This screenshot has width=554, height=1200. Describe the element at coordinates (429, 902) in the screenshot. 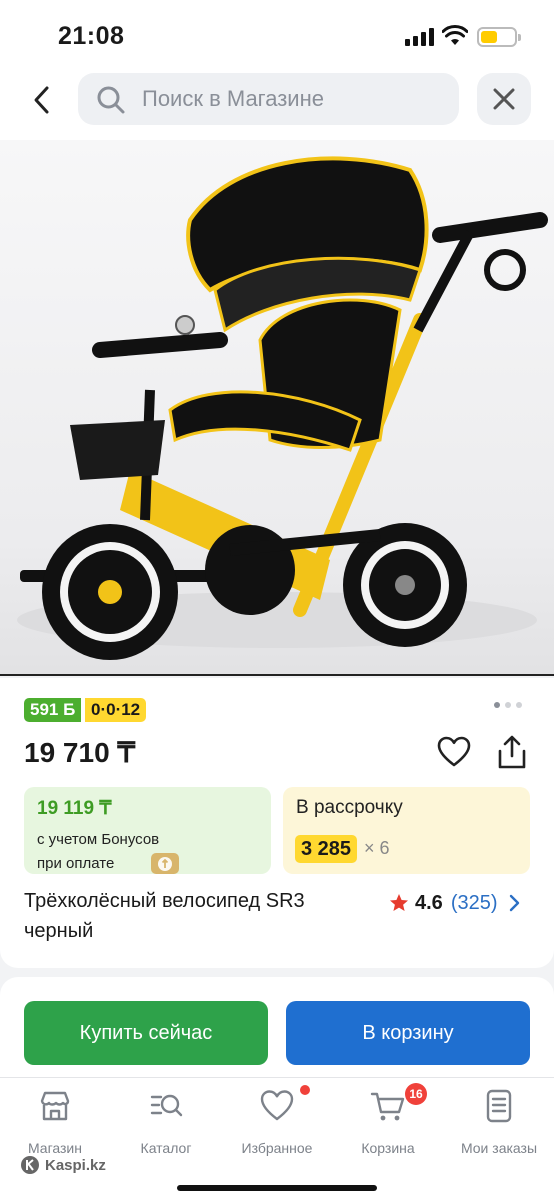

I see `rating-value: 4.6` at that location.